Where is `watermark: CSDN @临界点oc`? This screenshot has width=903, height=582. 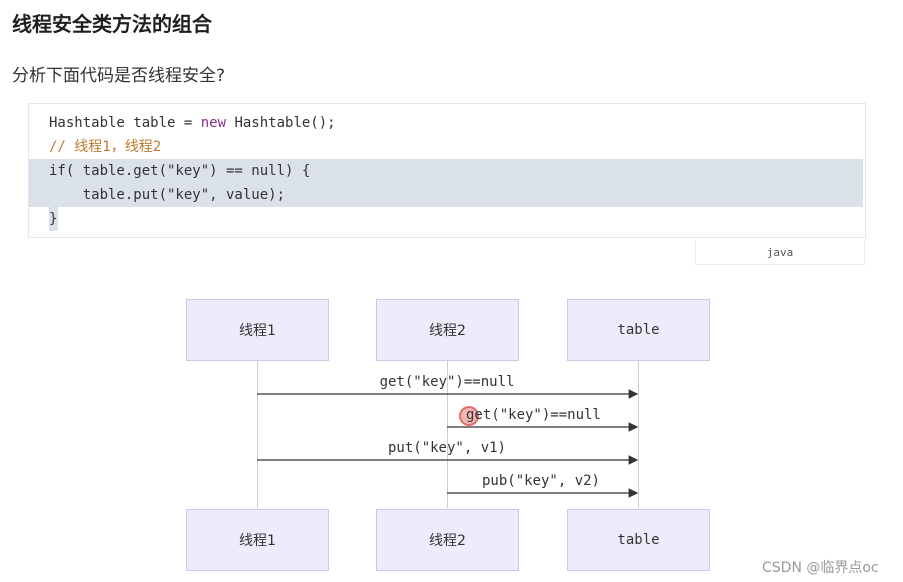 watermark: CSDN @临界点oc is located at coordinates (820, 568).